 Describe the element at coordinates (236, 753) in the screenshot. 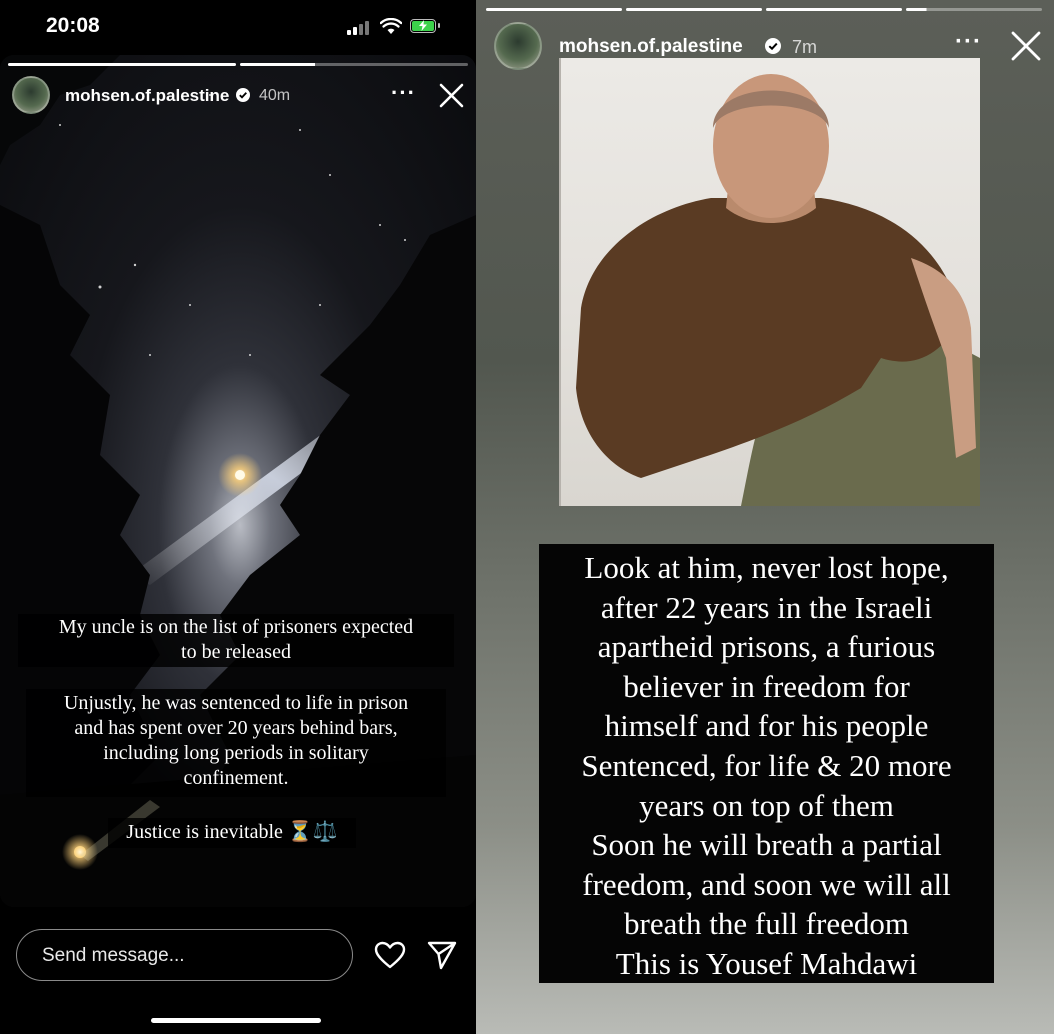

I see `caption-line: including long periods in solitary` at that location.